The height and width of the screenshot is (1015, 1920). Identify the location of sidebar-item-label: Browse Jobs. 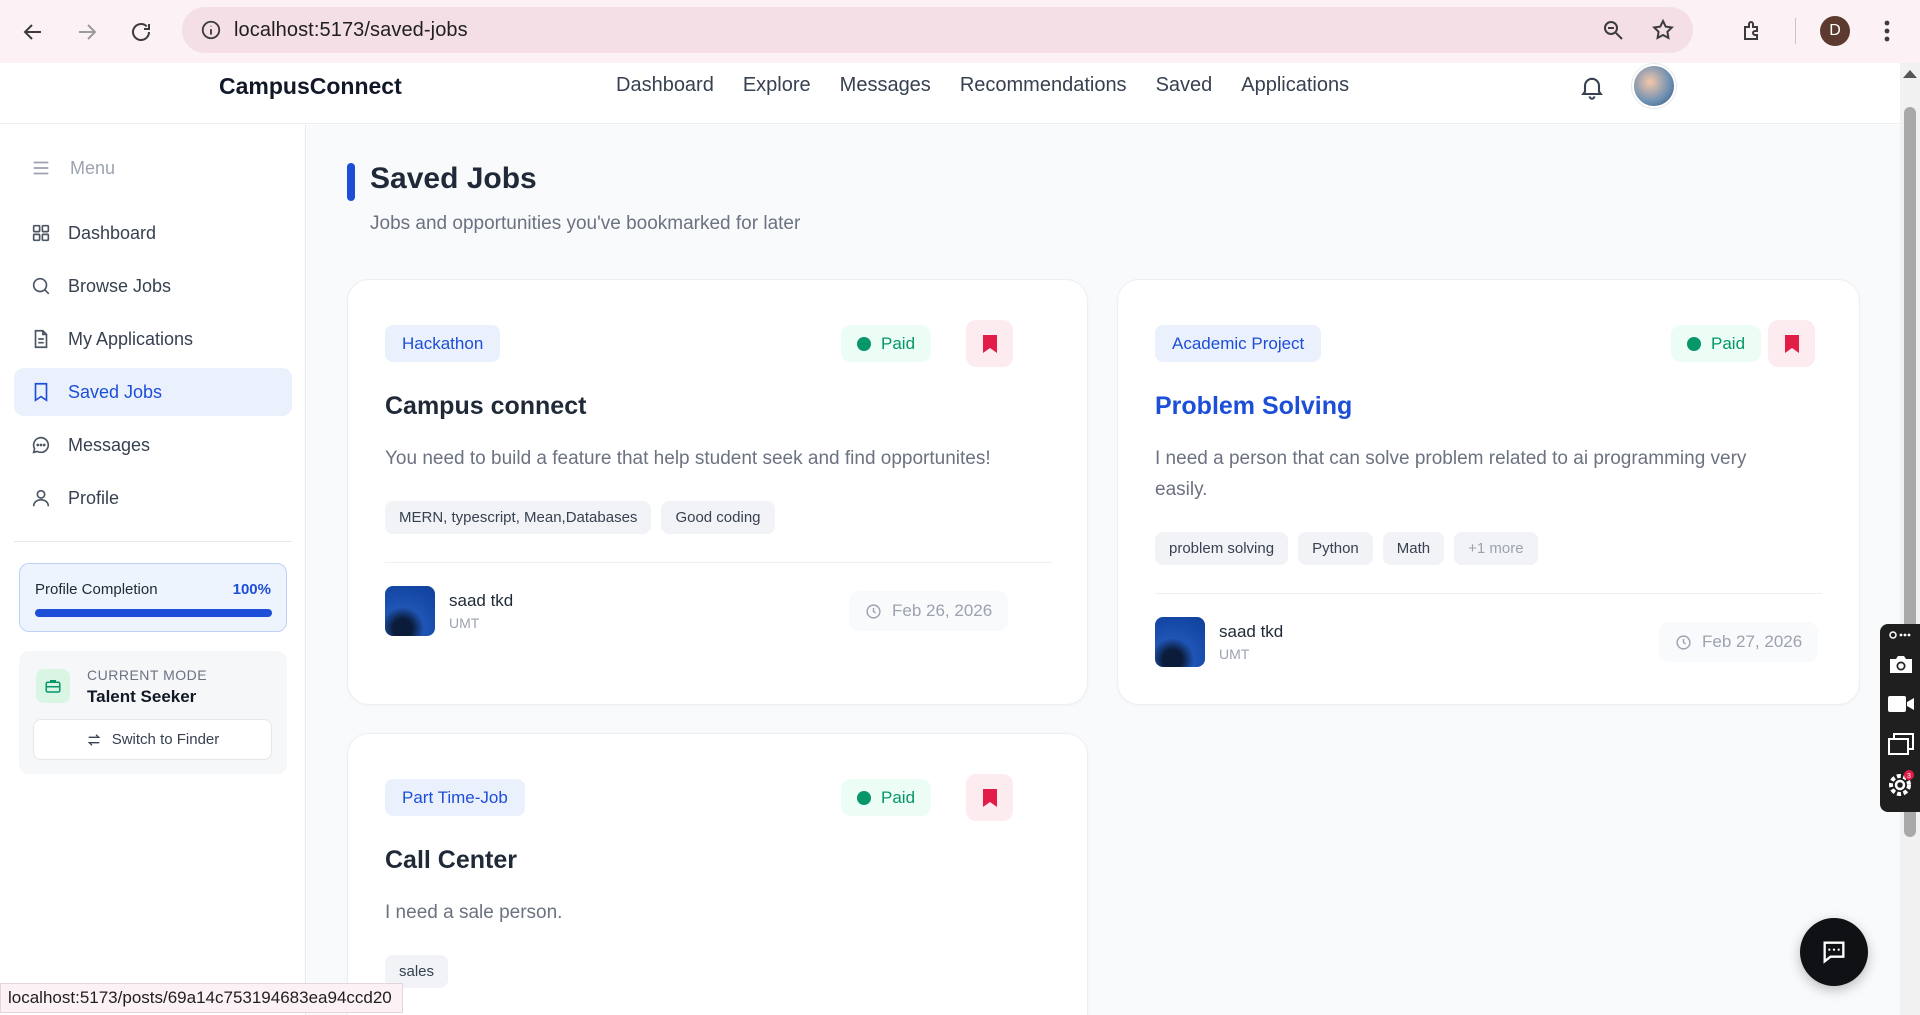
(120, 285).